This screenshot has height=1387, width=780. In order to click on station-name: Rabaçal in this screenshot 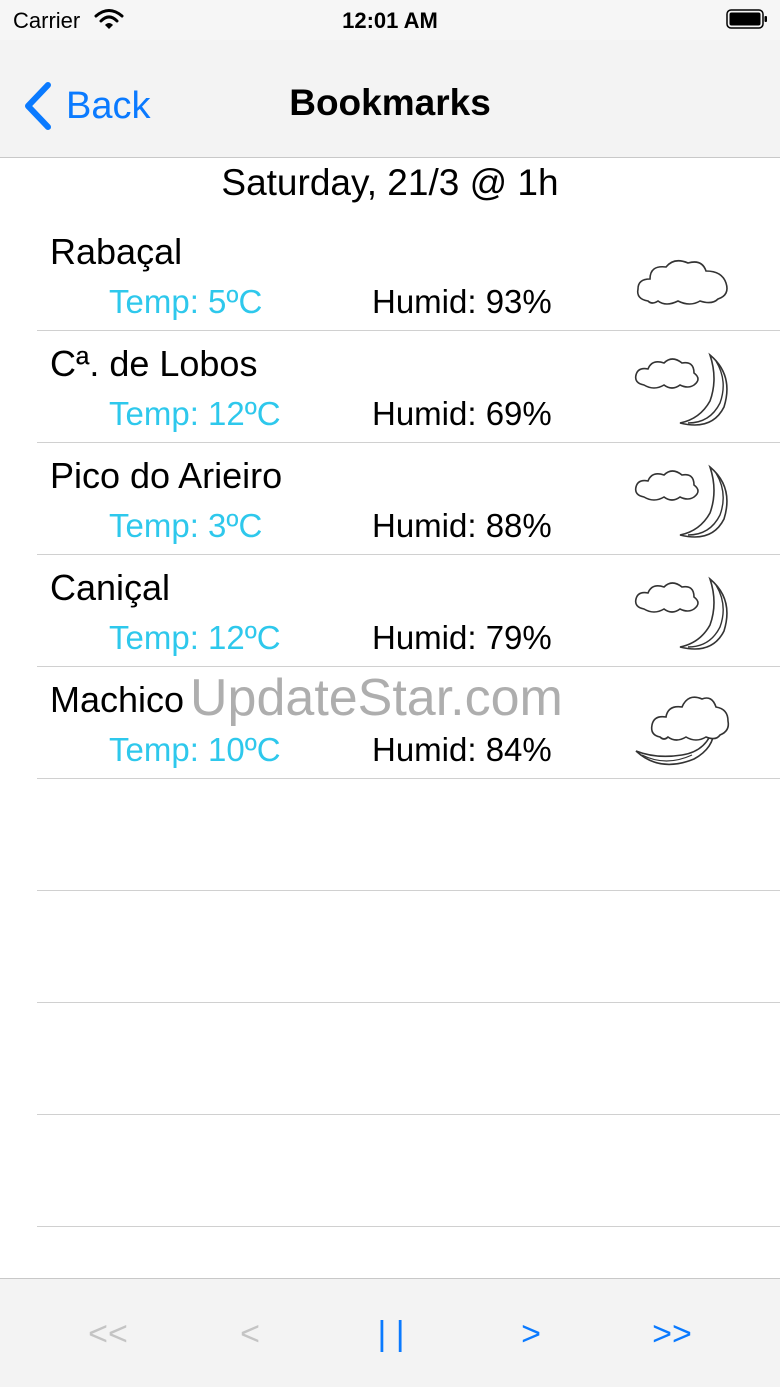, I will do `click(116, 251)`.